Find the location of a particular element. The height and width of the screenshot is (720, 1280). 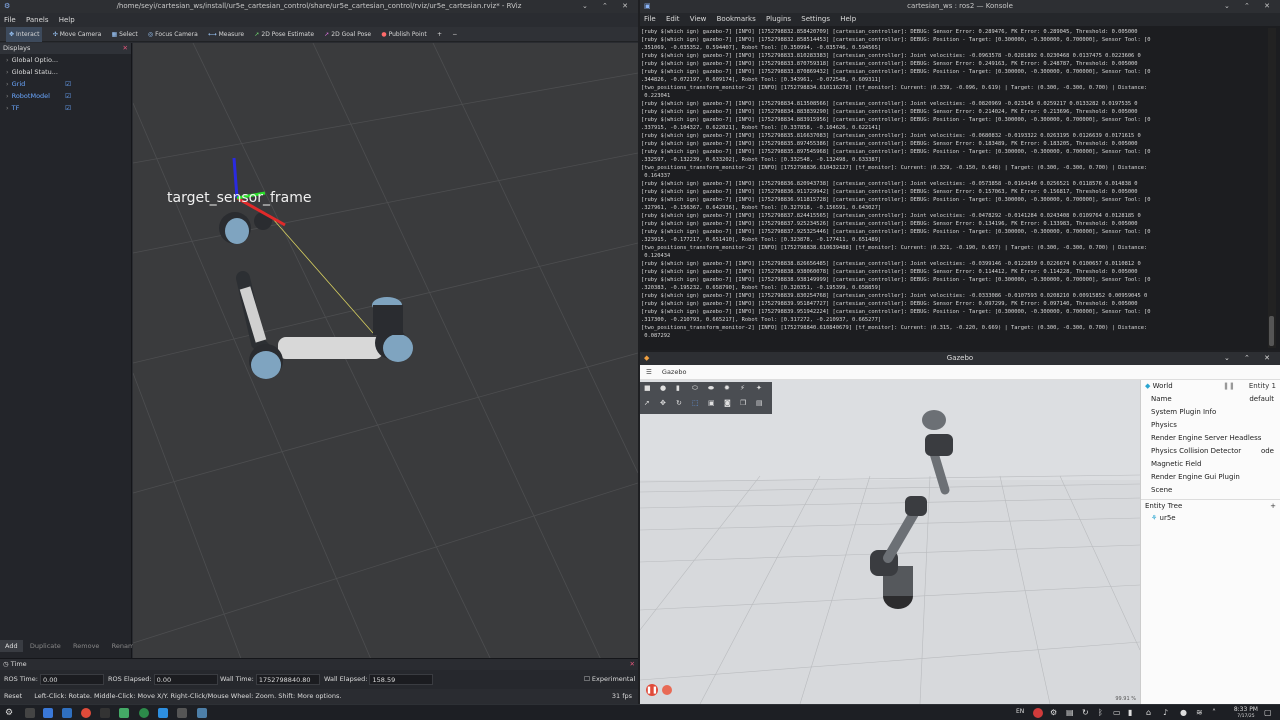

display-item-robotmodel: › RobotModel ☑ is located at coordinates (65, 96).